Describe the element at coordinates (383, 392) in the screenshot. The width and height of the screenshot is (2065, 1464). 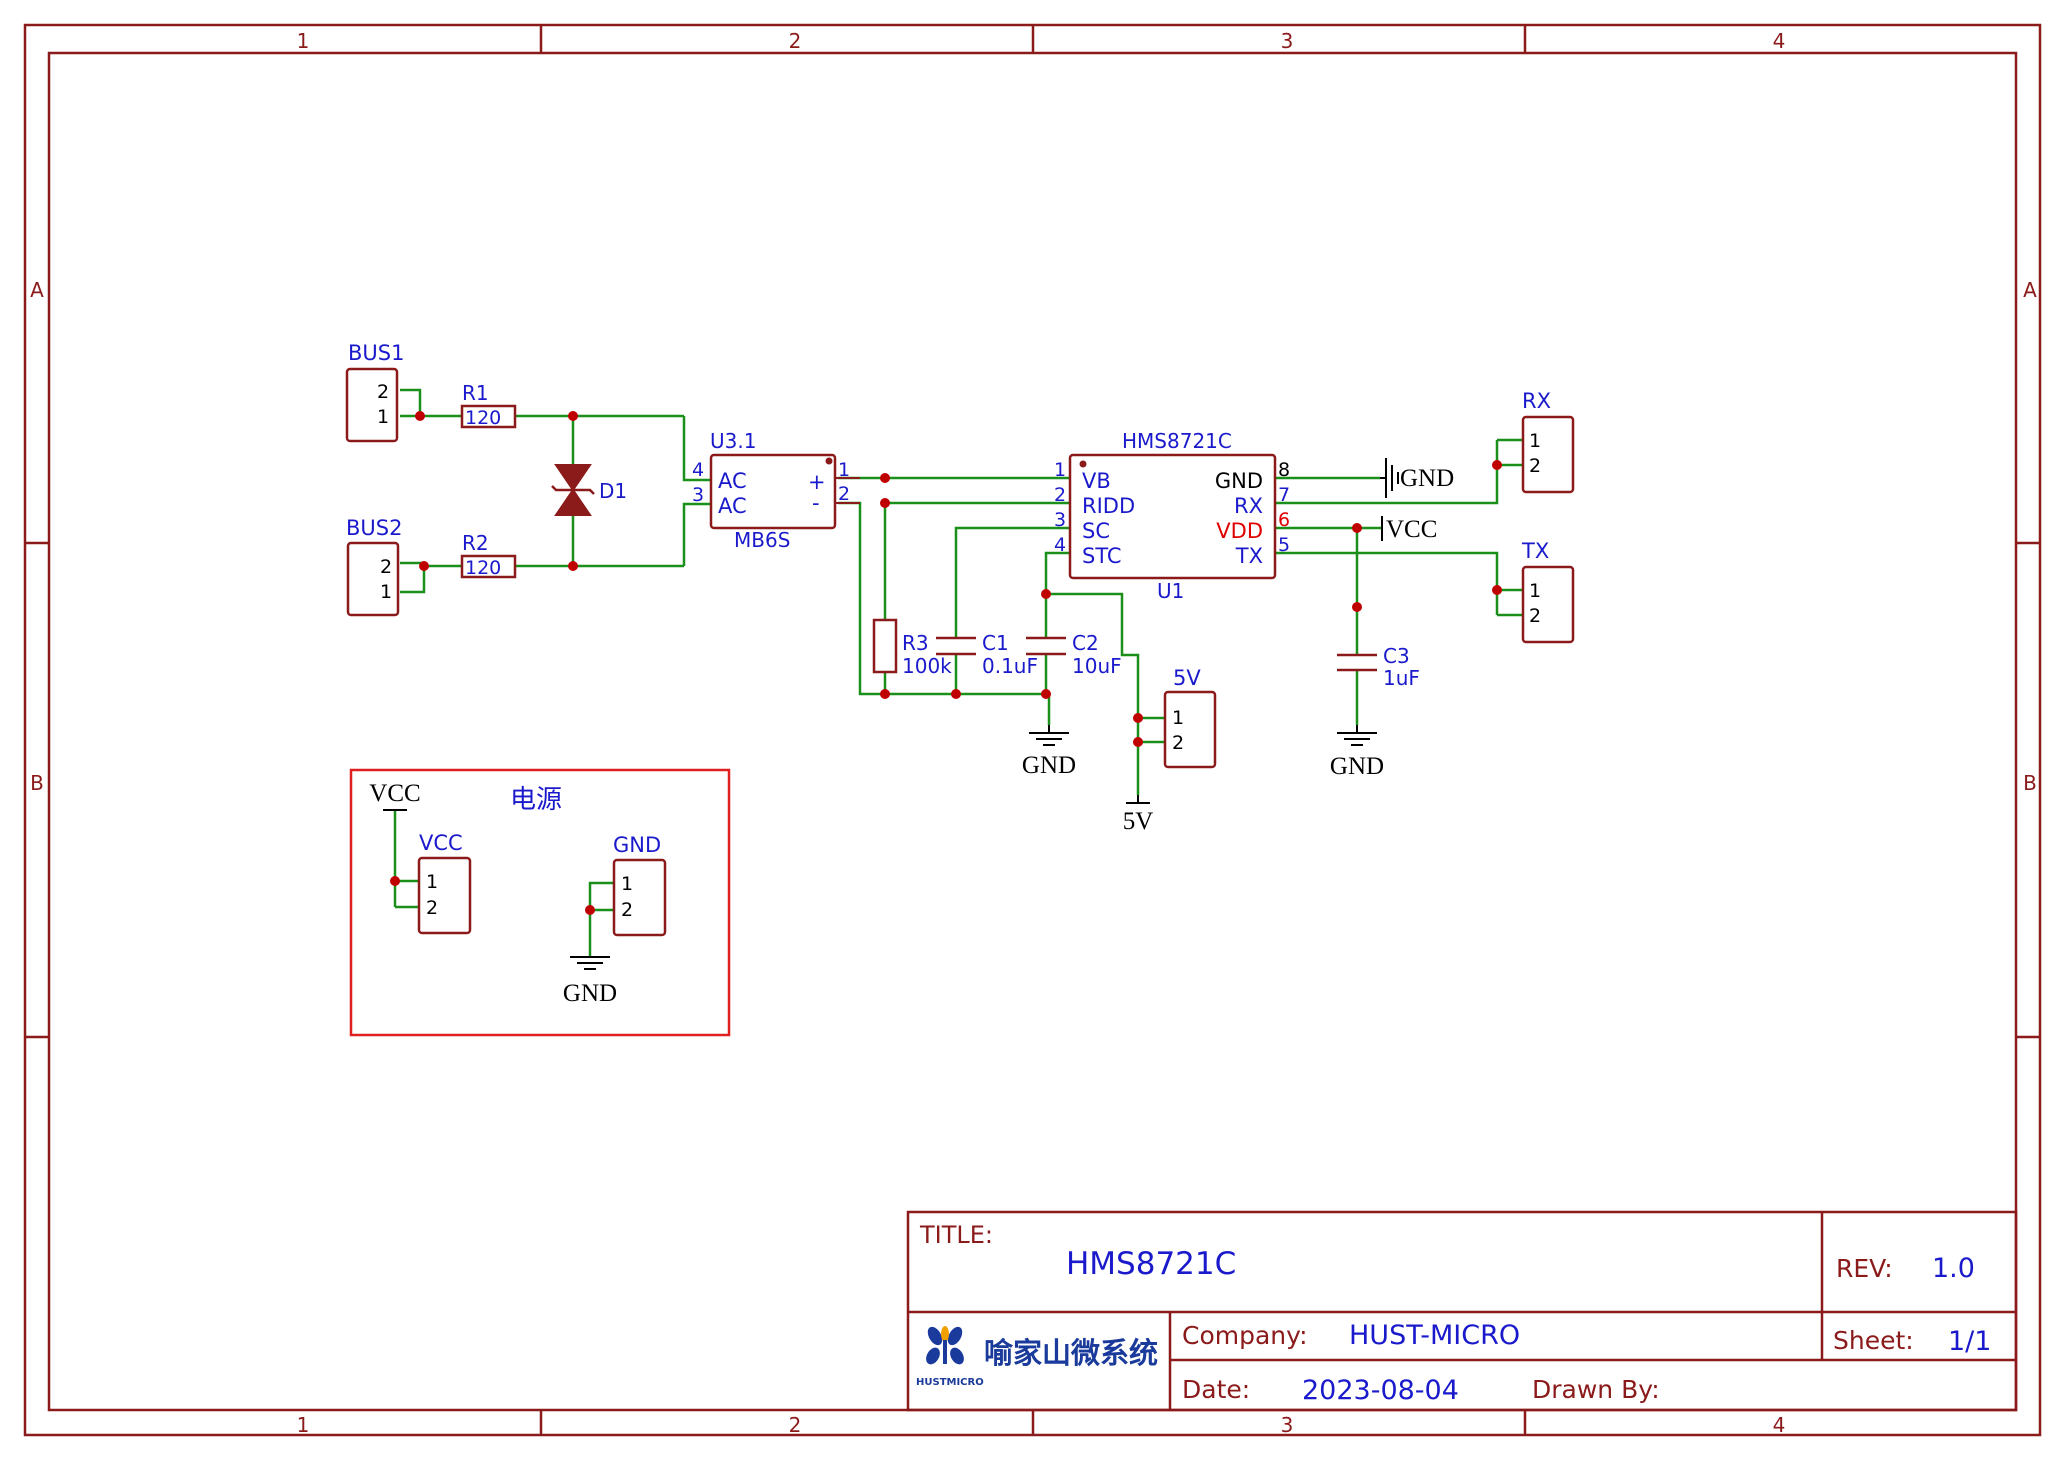
I see `bus1-pin: 2` at that location.